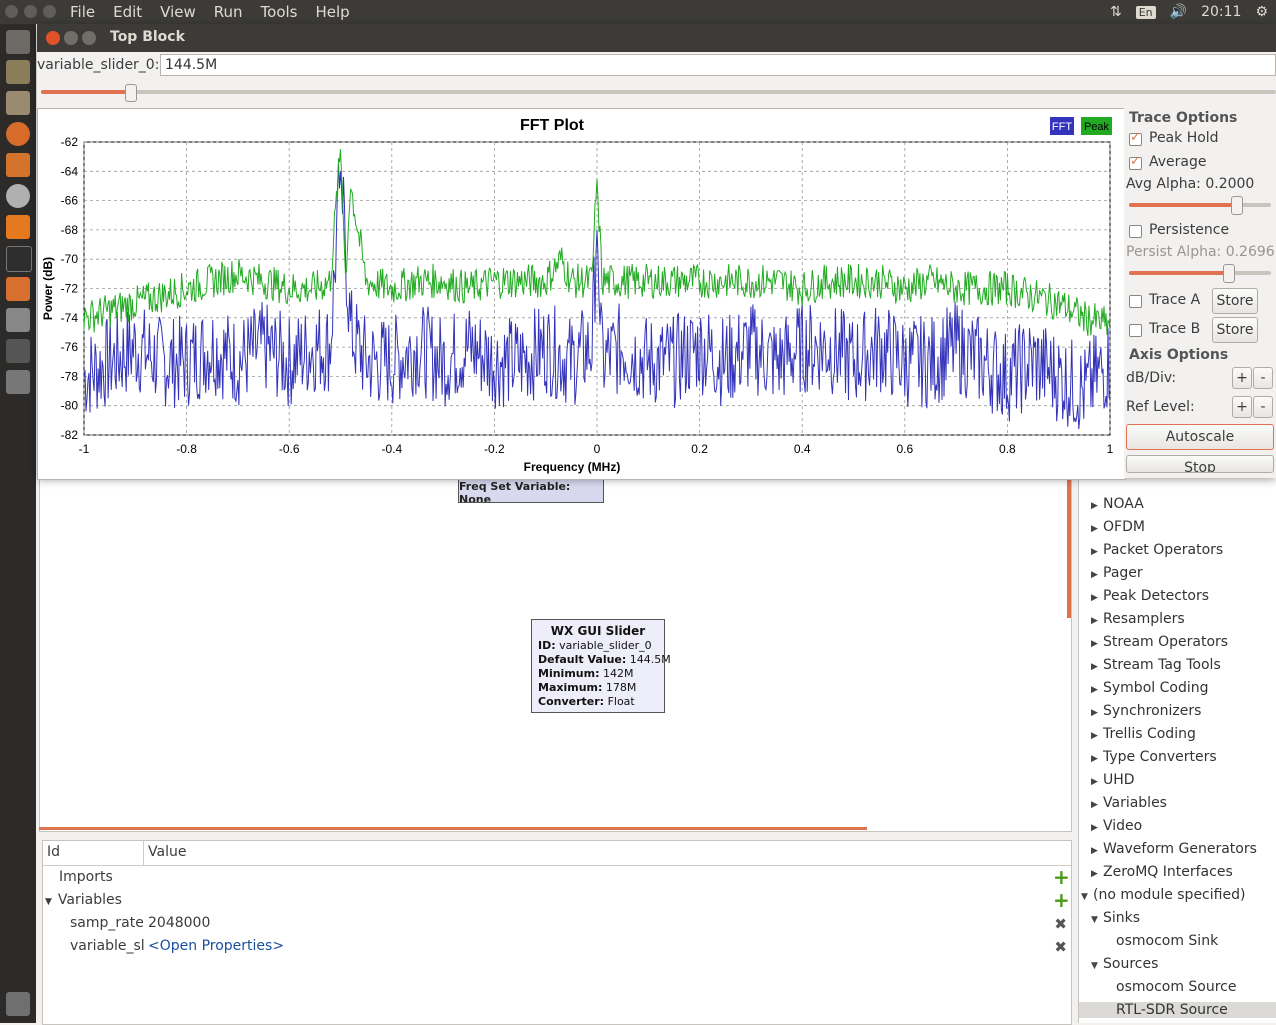 This screenshot has width=1276, height=1025. Describe the element at coordinates (11, 11) in the screenshot. I see `close-icon` at that location.